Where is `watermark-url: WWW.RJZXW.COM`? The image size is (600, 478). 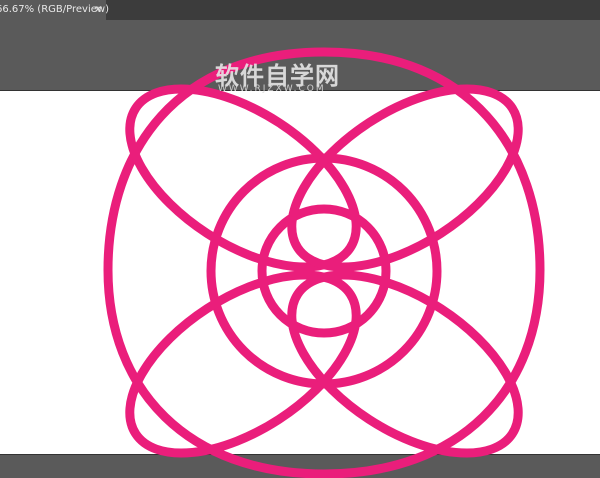
watermark-url: WWW.RJZXW.COM is located at coordinates (272, 89).